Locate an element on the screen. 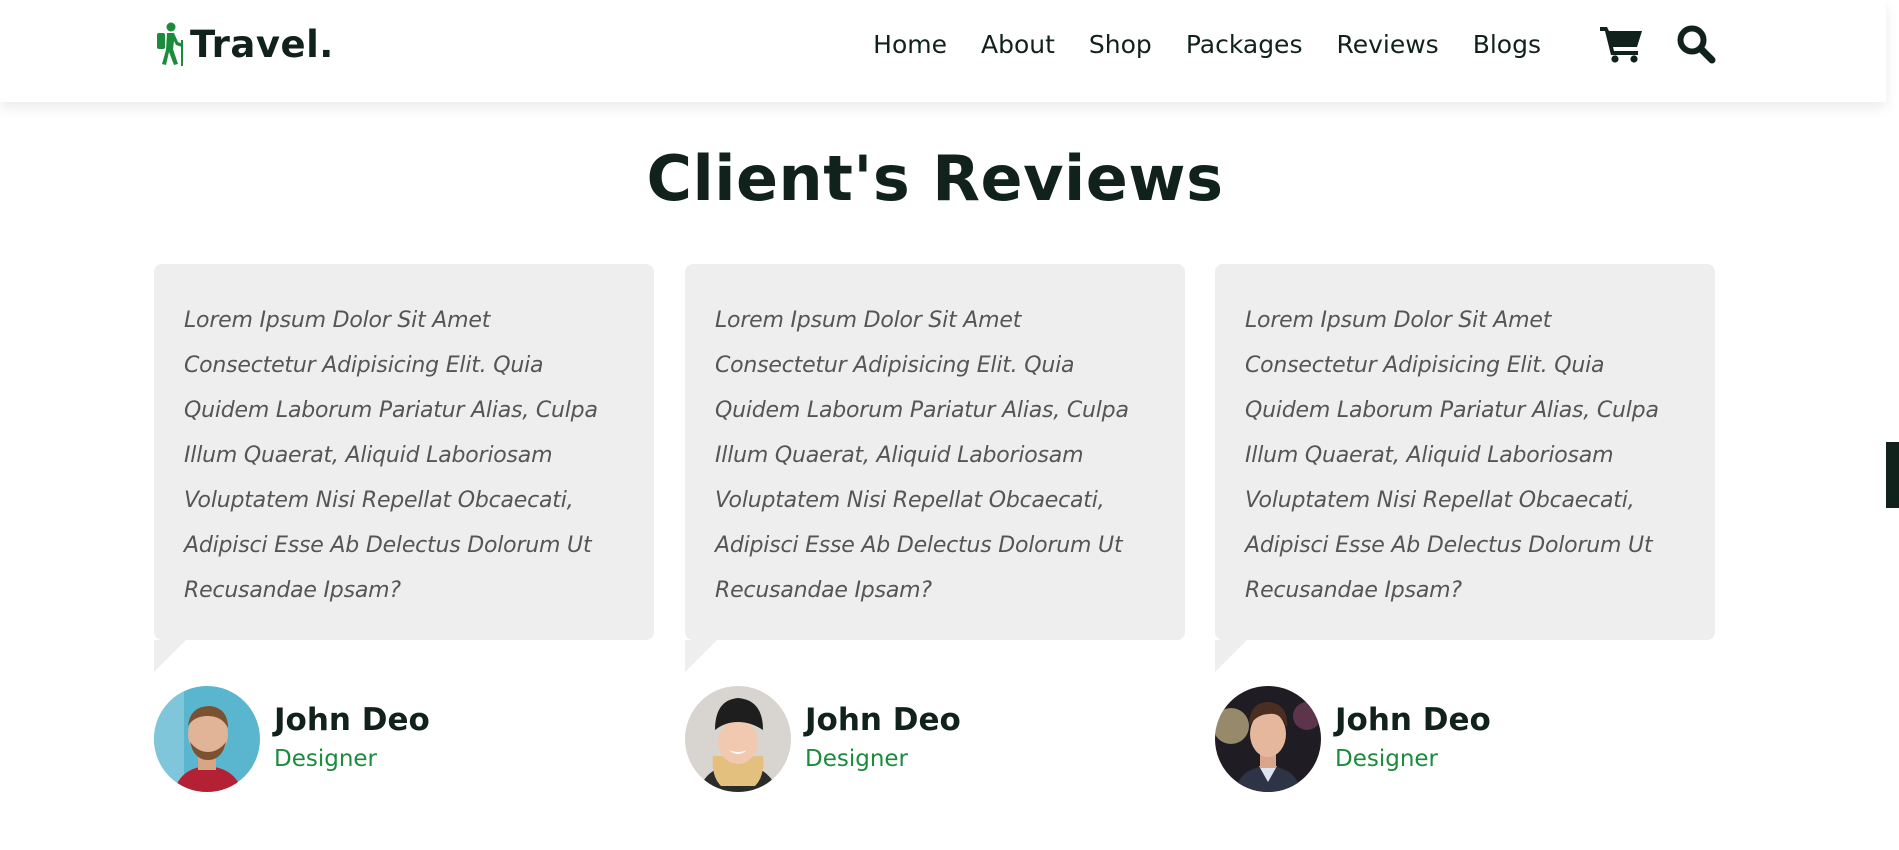 The width and height of the screenshot is (1899, 850). section-title: Client's Reviews is located at coordinates (935, 178).